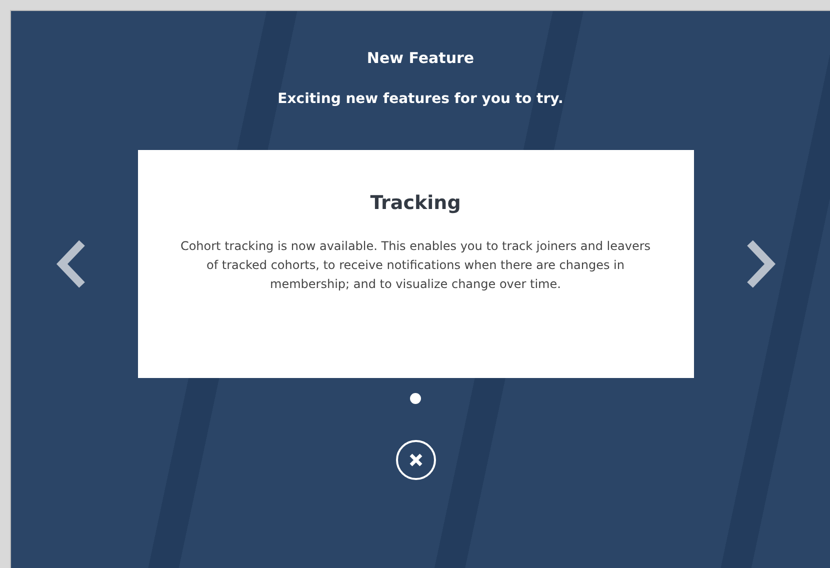  I want to click on close-icon, so click(415, 460).